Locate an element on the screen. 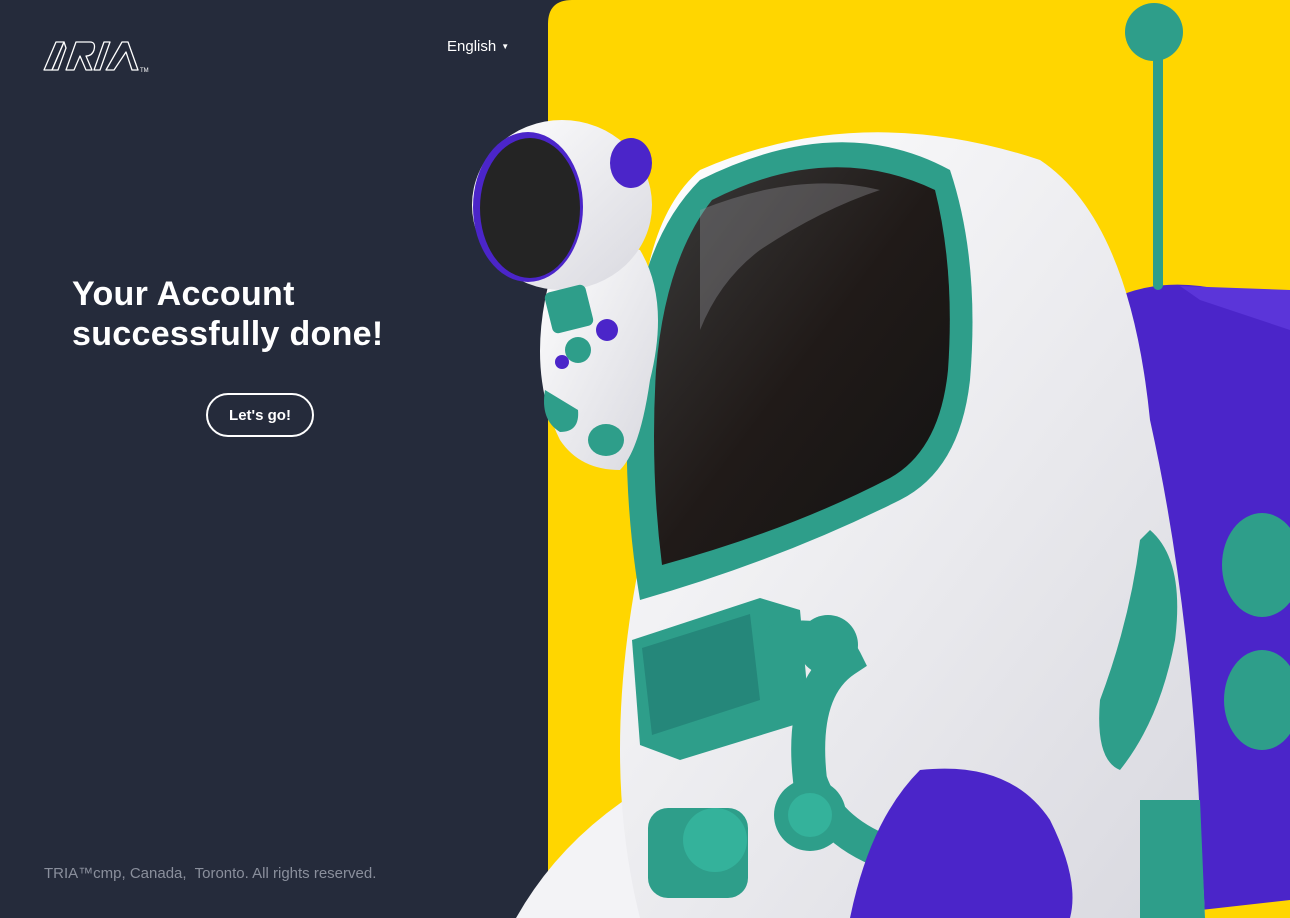 The image size is (1290, 918). svg-text: TM is located at coordinates (144, 71).